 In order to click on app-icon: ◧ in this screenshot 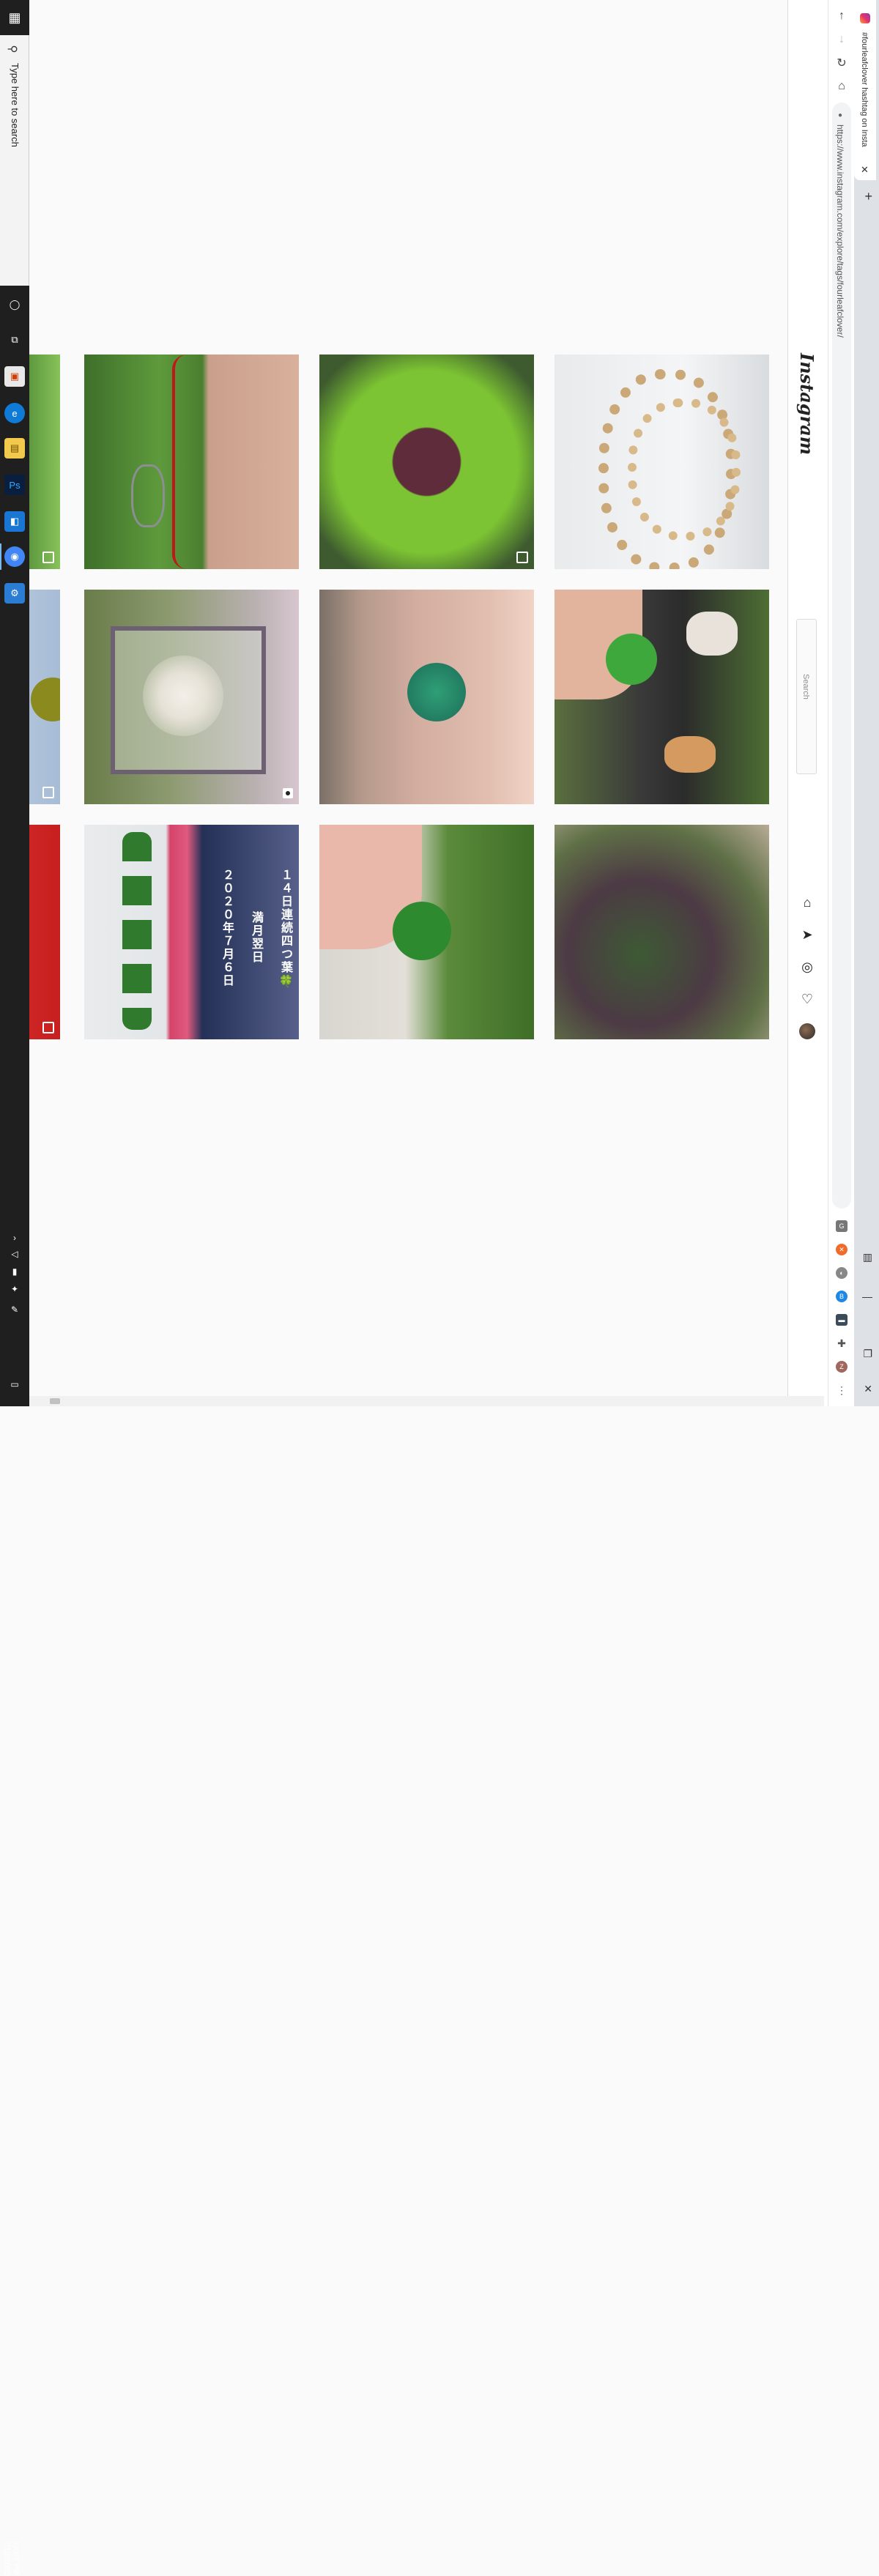, I will do `click(15, 521)`.